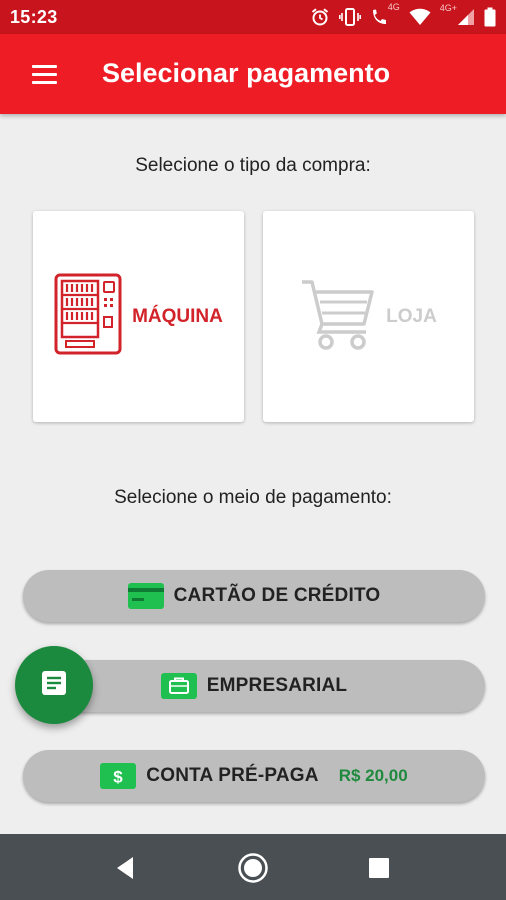 This screenshot has height=900, width=506. Describe the element at coordinates (457, 14) in the screenshot. I see `cellular-signal-icon: 4G+` at that location.